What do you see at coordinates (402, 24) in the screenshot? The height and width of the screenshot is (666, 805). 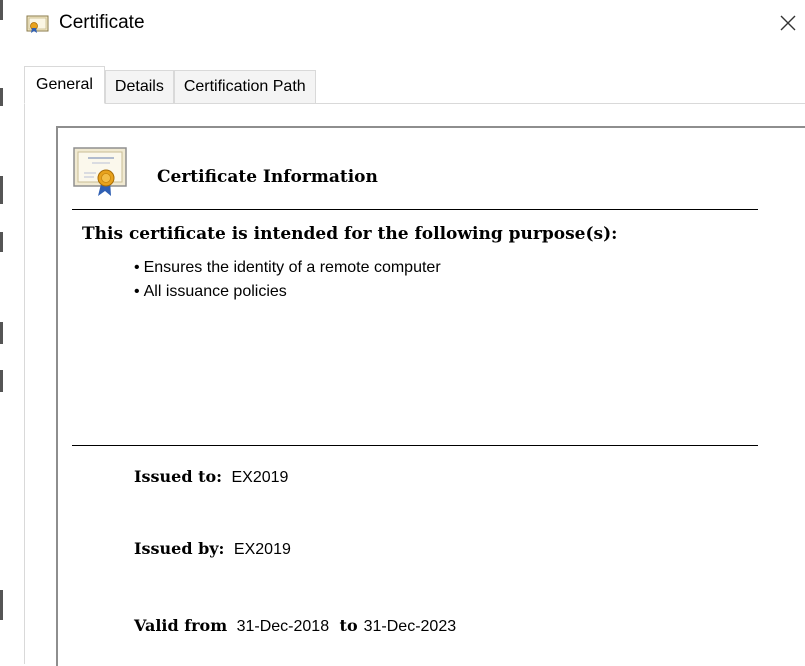 I see `title-bar: Certificate` at bounding box center [402, 24].